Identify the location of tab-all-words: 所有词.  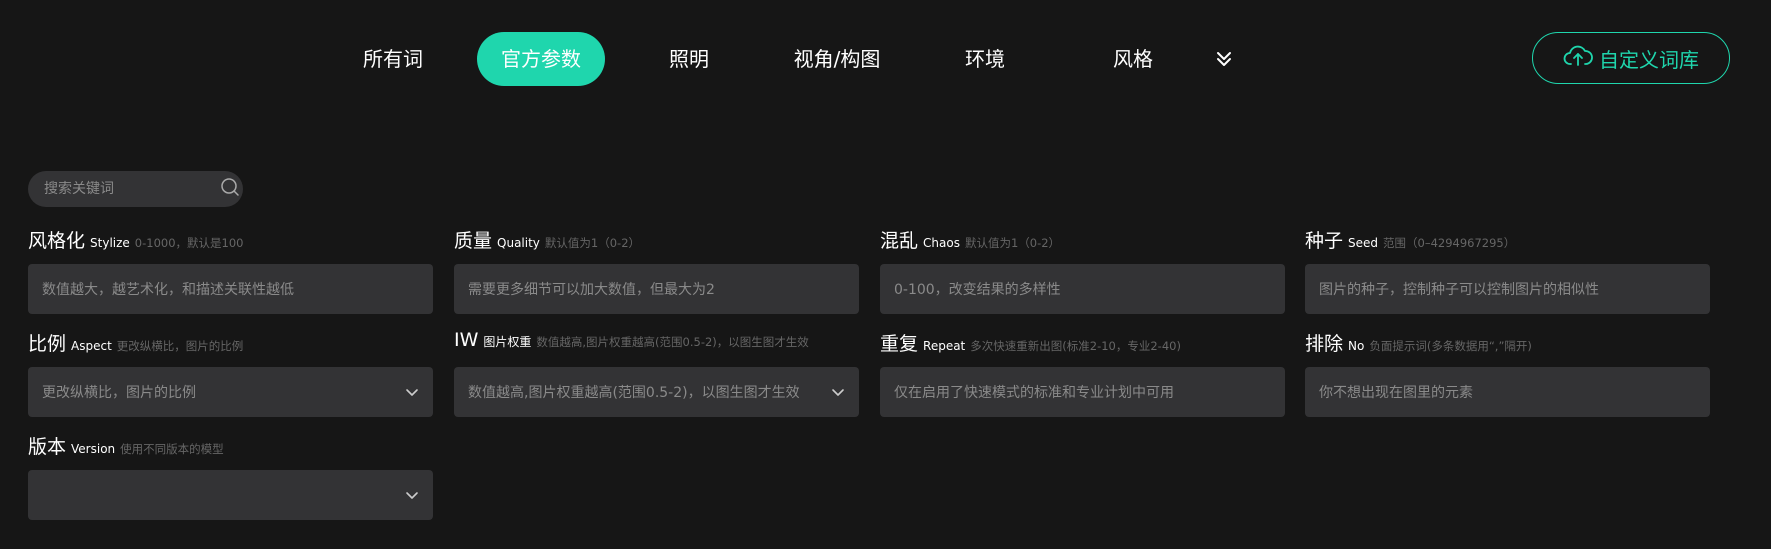
(393, 59).